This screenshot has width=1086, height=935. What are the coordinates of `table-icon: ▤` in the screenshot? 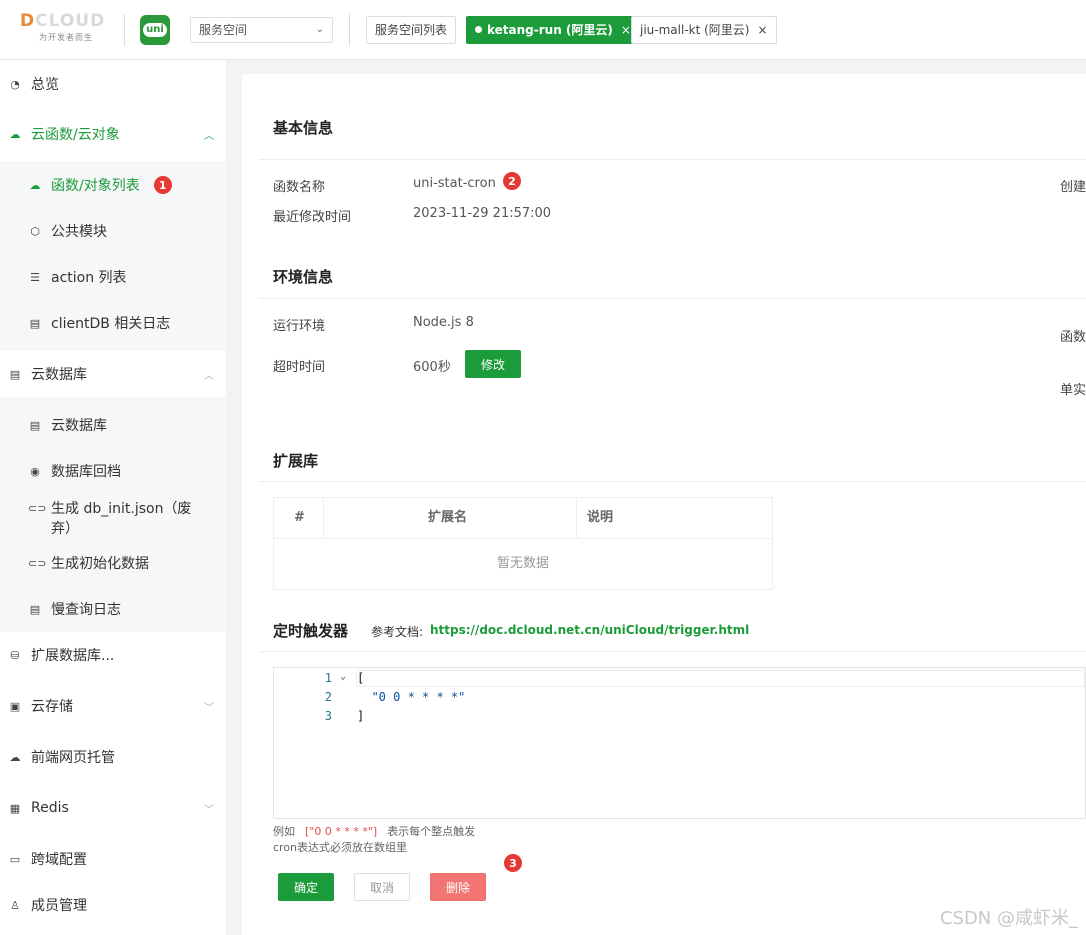 It's located at (35, 425).